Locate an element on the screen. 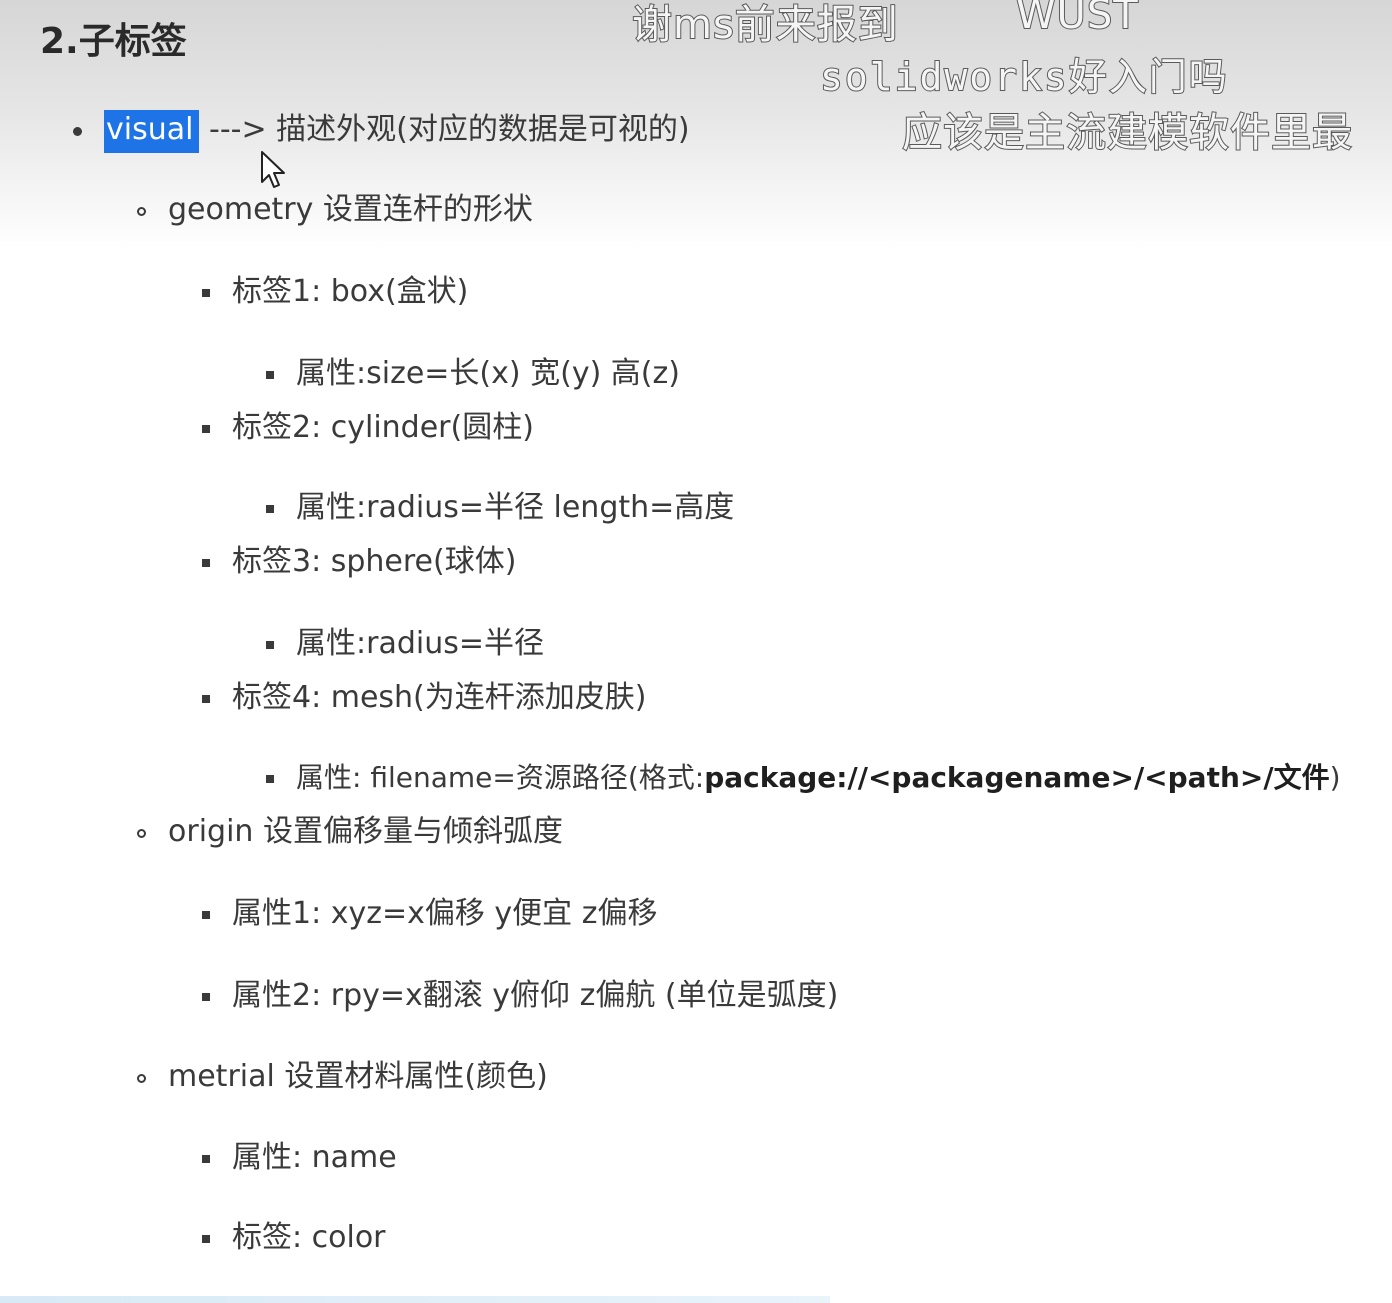 This screenshot has width=1392, height=1303. tag-1-attr: 属性:size=长(x) 宽(y) 高(z) is located at coordinates (488, 373).